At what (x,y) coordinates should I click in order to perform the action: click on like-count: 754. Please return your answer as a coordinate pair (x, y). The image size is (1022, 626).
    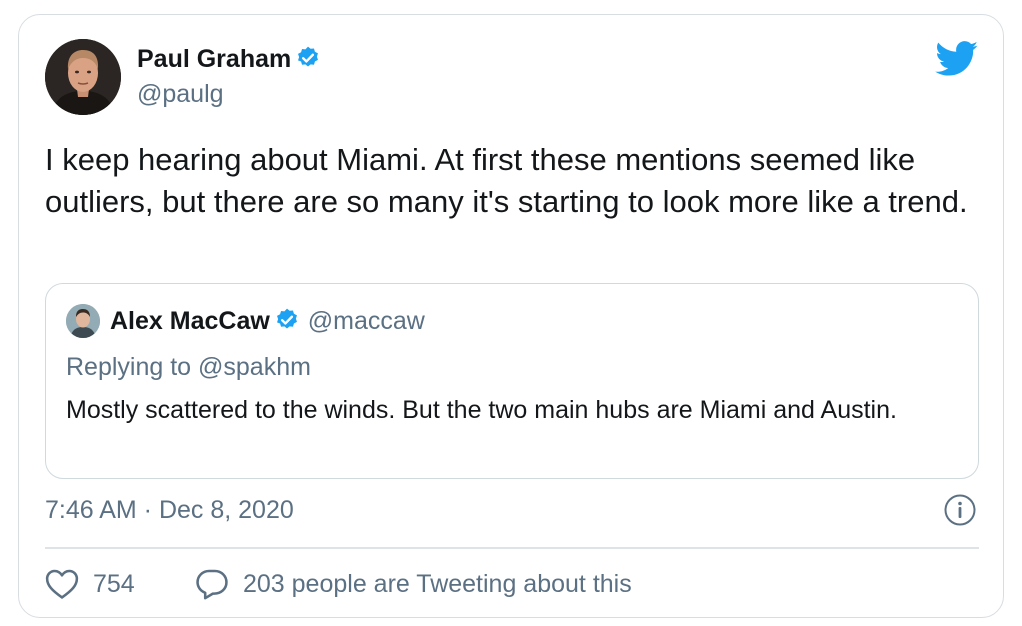
    Looking at the image, I should click on (114, 583).